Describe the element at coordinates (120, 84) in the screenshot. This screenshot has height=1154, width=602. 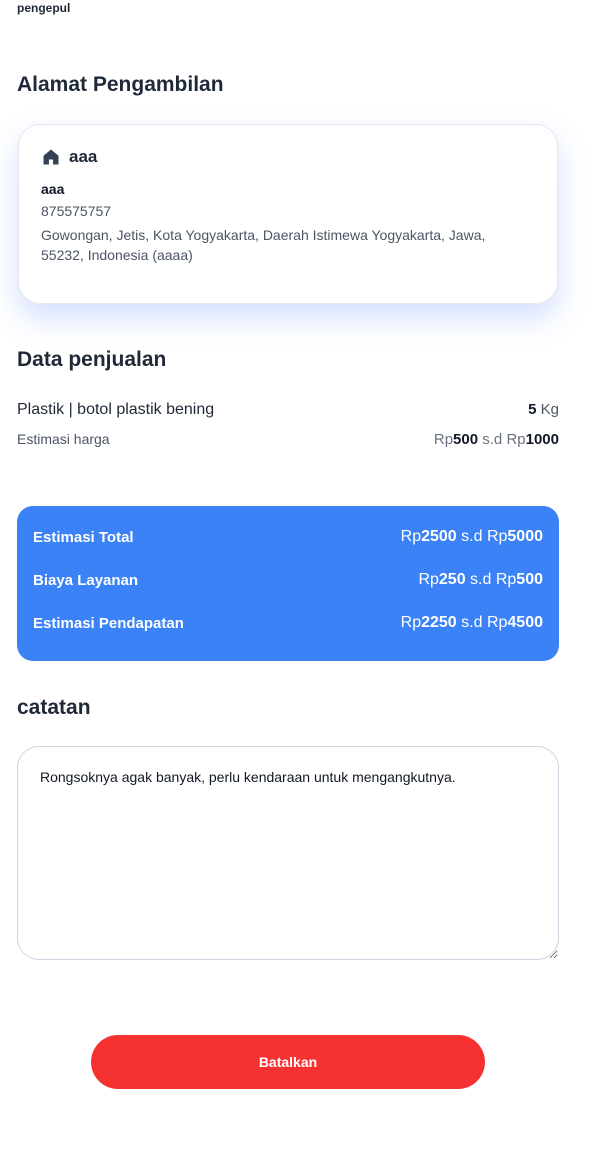
I see `address-section-title: Alamat Pengambilan` at that location.